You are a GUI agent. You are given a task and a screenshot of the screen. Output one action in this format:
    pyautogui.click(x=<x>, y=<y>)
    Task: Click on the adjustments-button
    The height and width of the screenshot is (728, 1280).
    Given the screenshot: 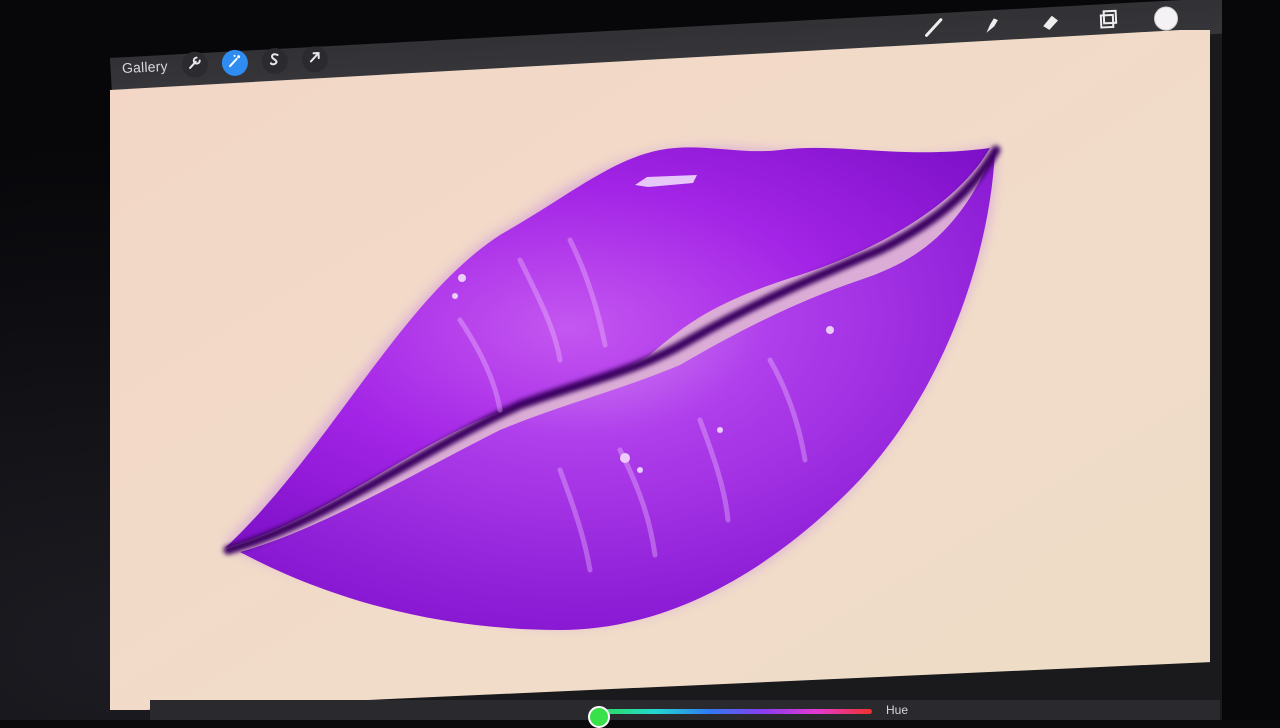 What is the action you would take?
    pyautogui.click(x=235, y=63)
    